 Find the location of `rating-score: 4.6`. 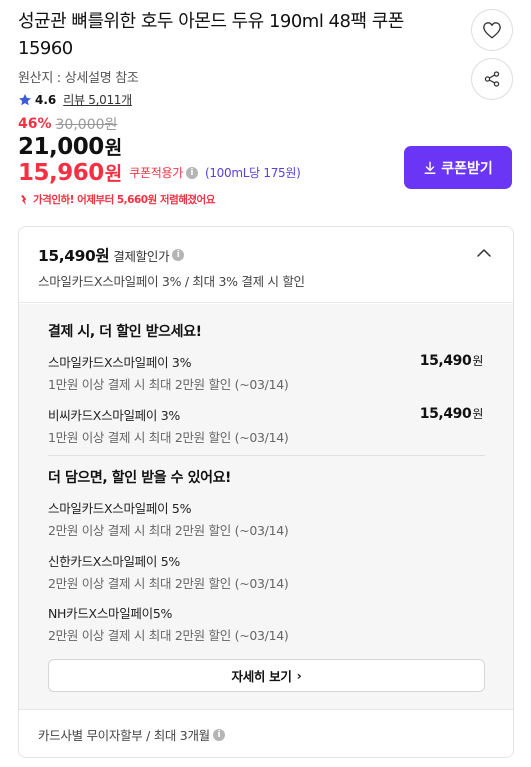

rating-score: 4.6 is located at coordinates (46, 99).